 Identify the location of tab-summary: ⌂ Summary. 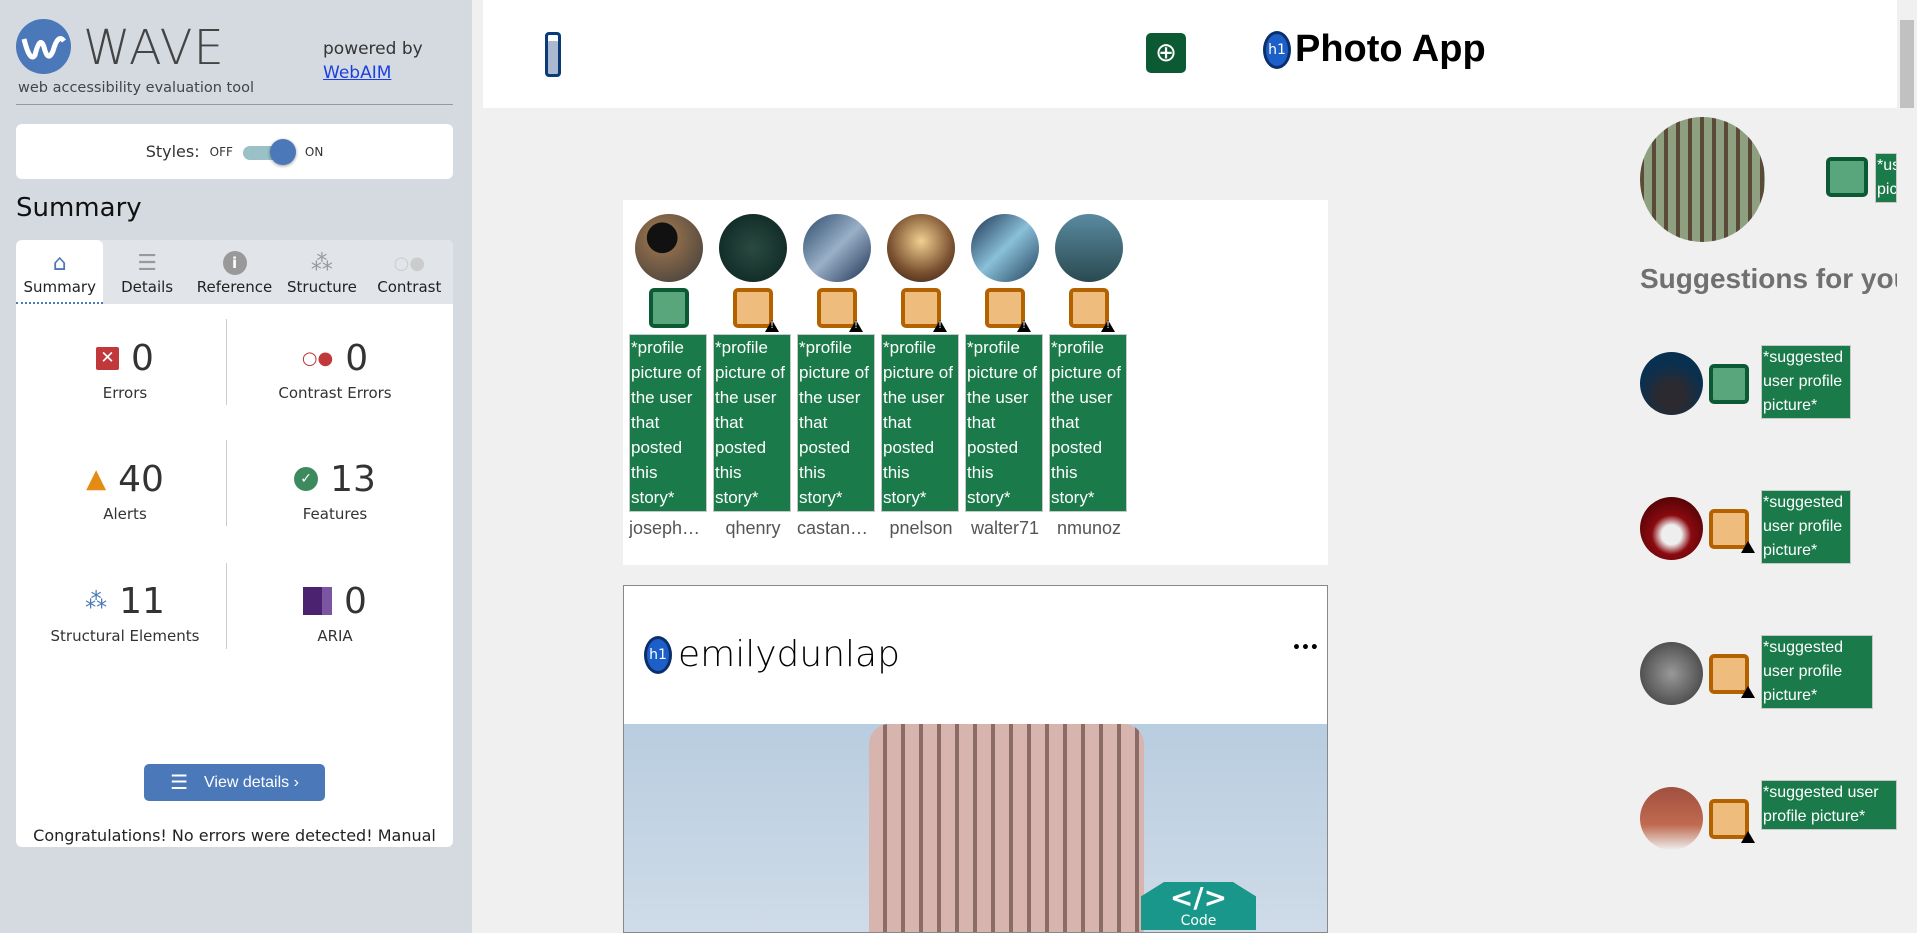
(60, 272).